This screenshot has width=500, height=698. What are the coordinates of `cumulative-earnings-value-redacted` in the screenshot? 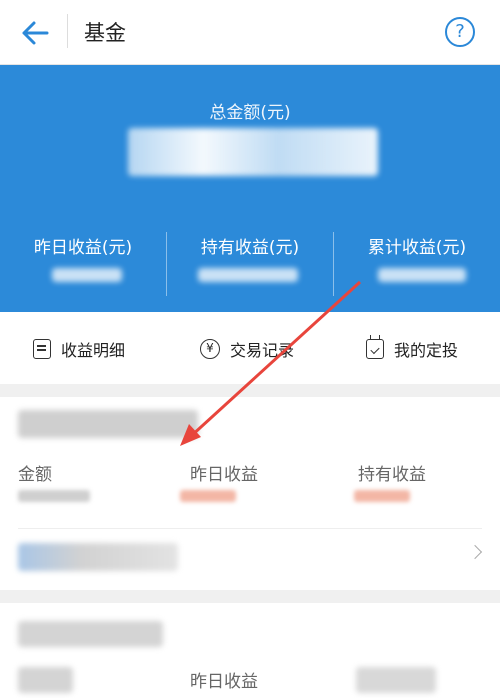 It's located at (422, 275).